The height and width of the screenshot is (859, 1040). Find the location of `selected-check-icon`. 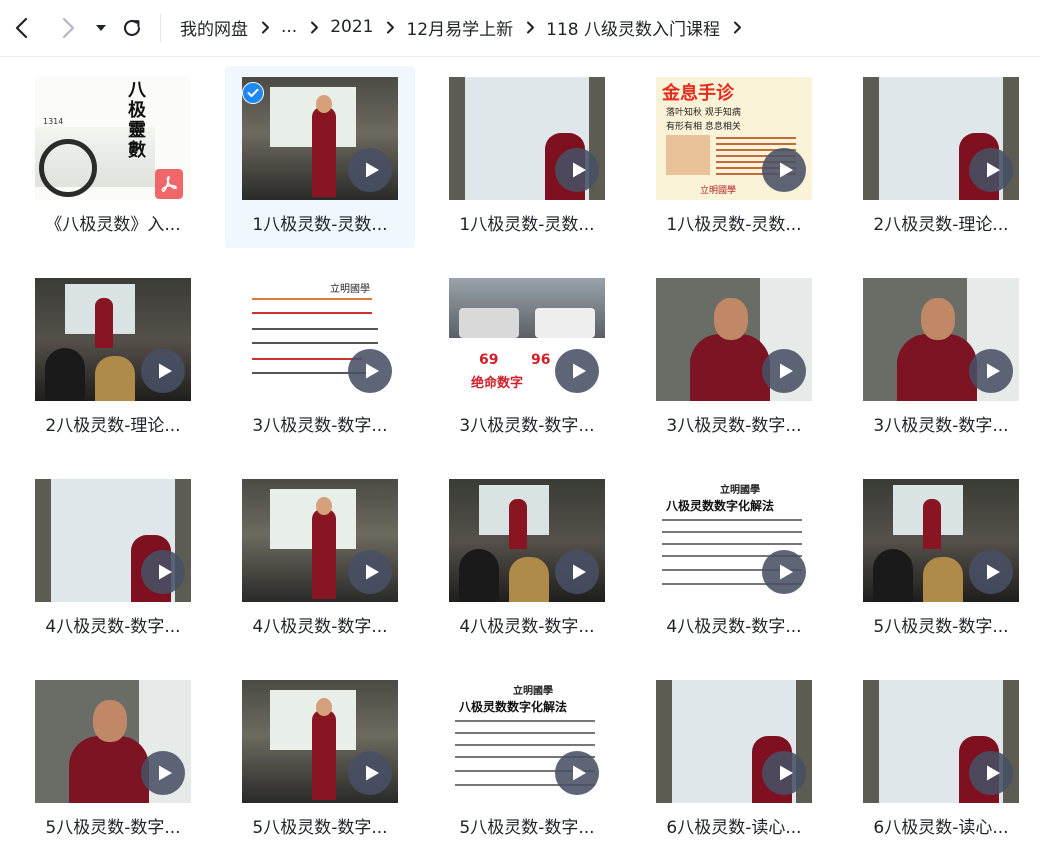

selected-check-icon is located at coordinates (253, 93).